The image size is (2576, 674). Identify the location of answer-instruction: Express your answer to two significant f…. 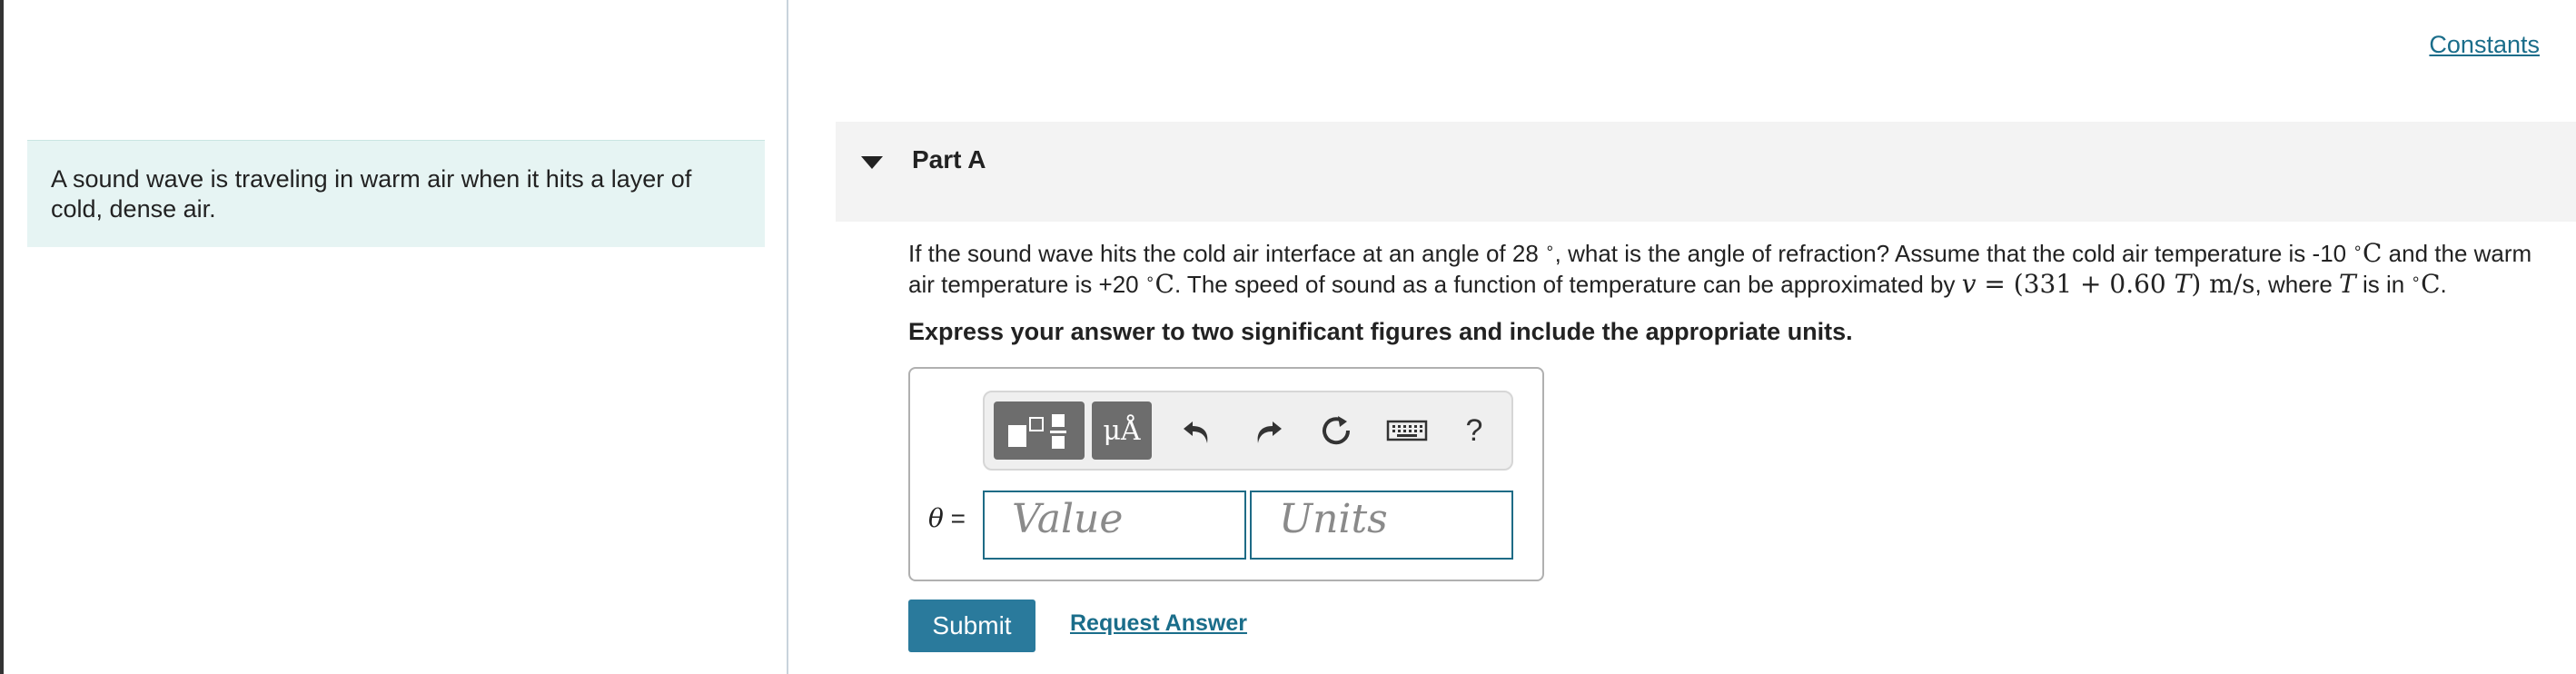
(1380, 331).